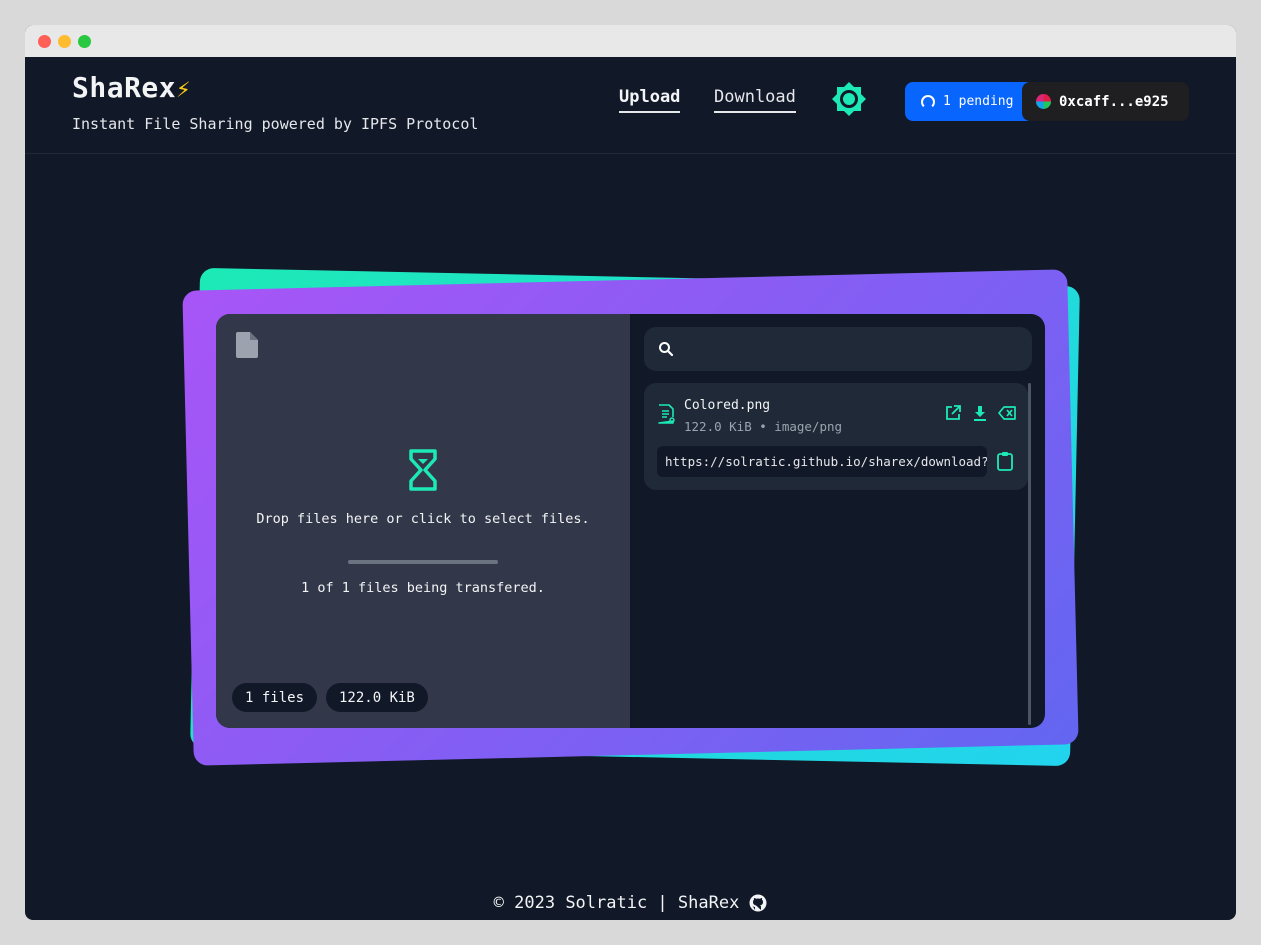  Describe the element at coordinates (616, 903) in the screenshot. I see `copyright-text: © 2023 Solratic | ShaRex` at that location.